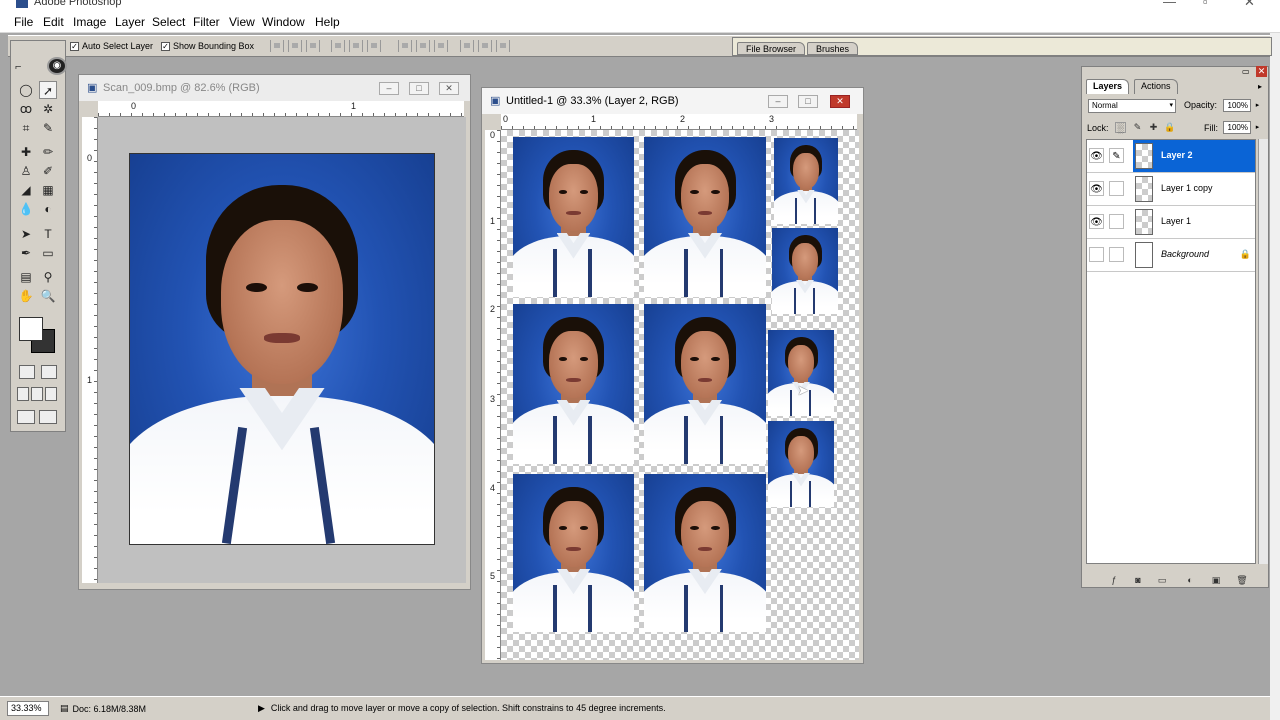 Image resolution: width=1280 pixels, height=720 pixels. Describe the element at coordinates (26, 90) in the screenshot. I see `marquee-tool-icon: ◯` at that location.